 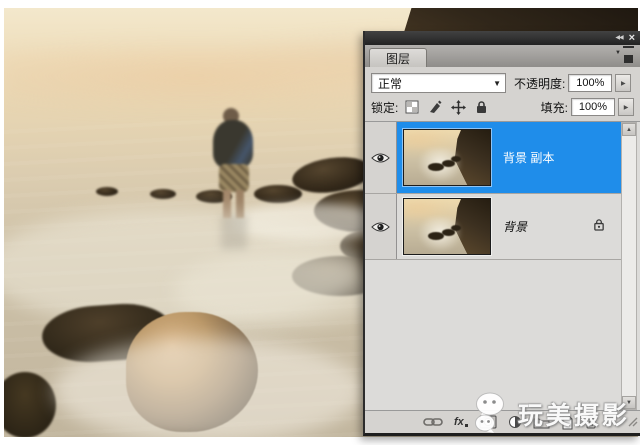 What do you see at coordinates (590, 83) in the screenshot?
I see `opacity-input: 100%` at bounding box center [590, 83].